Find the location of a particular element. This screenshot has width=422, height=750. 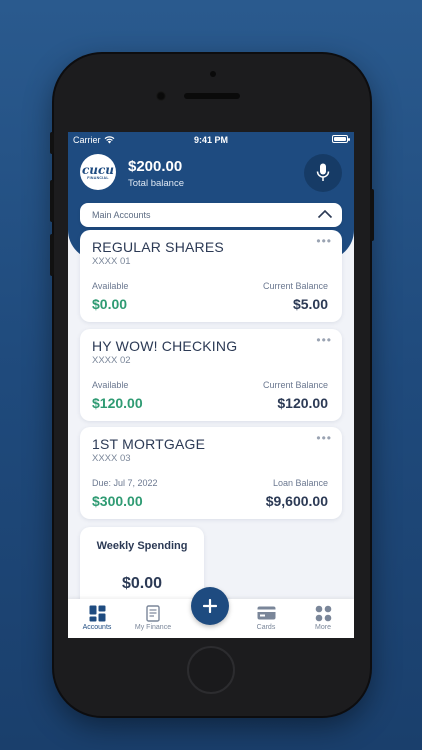

document-icon is located at coordinates (153, 613).